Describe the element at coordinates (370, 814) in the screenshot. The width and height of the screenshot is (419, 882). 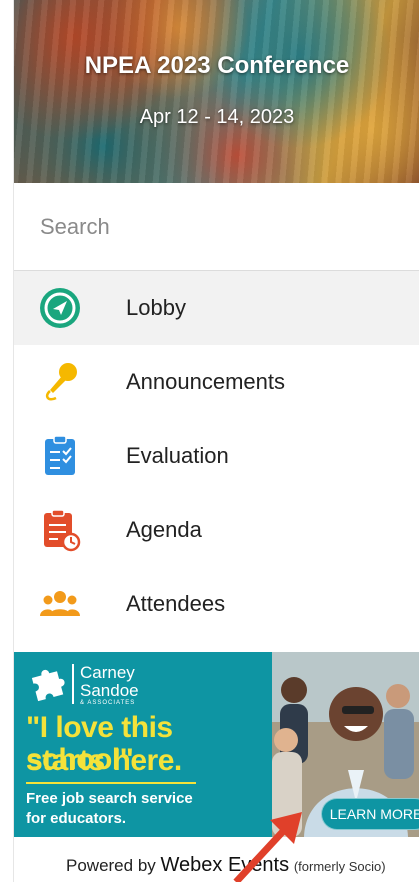
I see `learn-more-button: LEARN MORE` at that location.